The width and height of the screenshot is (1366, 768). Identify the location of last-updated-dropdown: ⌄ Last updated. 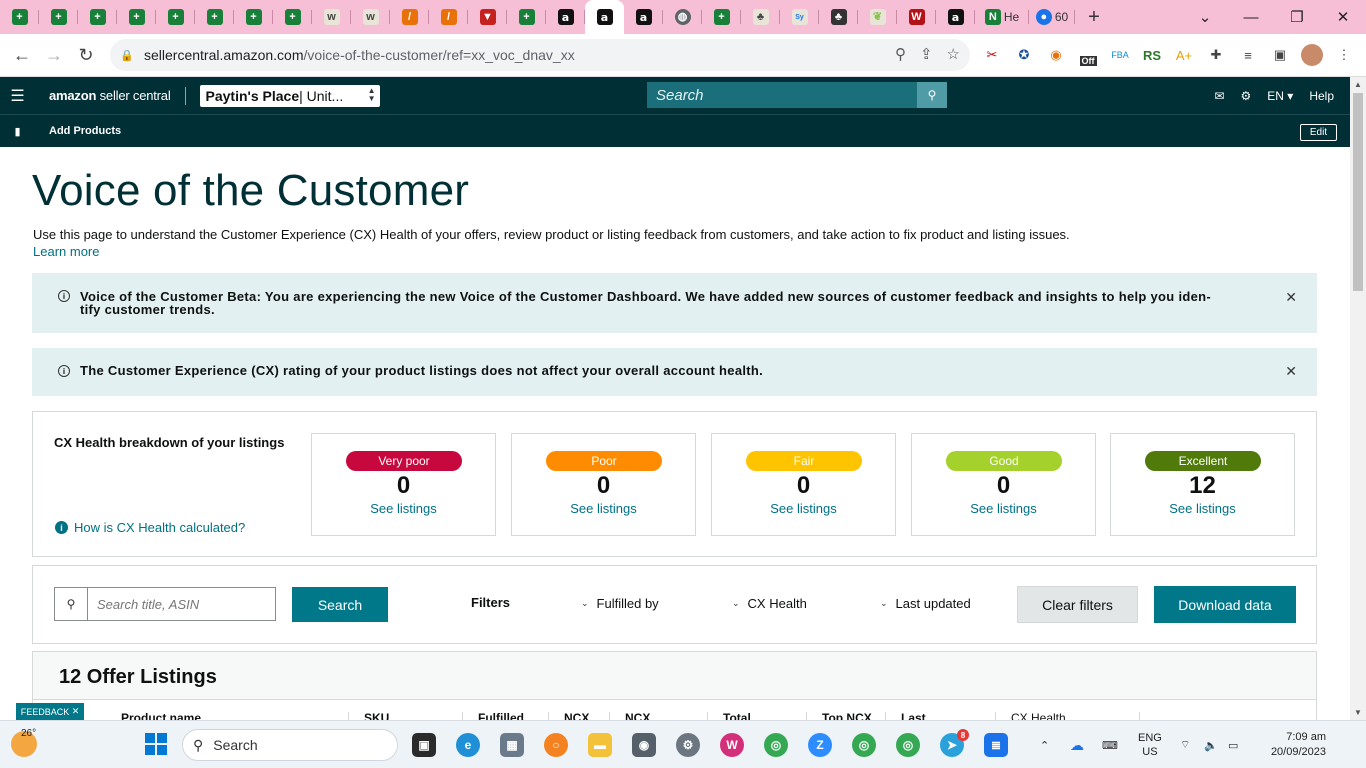
(925, 603).